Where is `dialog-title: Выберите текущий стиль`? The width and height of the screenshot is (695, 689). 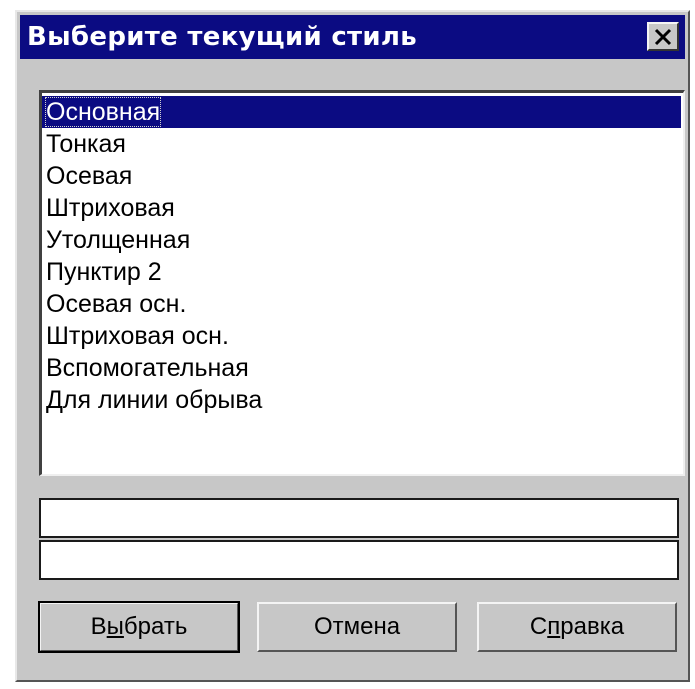
dialog-title: Выберите текущий стиль is located at coordinates (222, 37).